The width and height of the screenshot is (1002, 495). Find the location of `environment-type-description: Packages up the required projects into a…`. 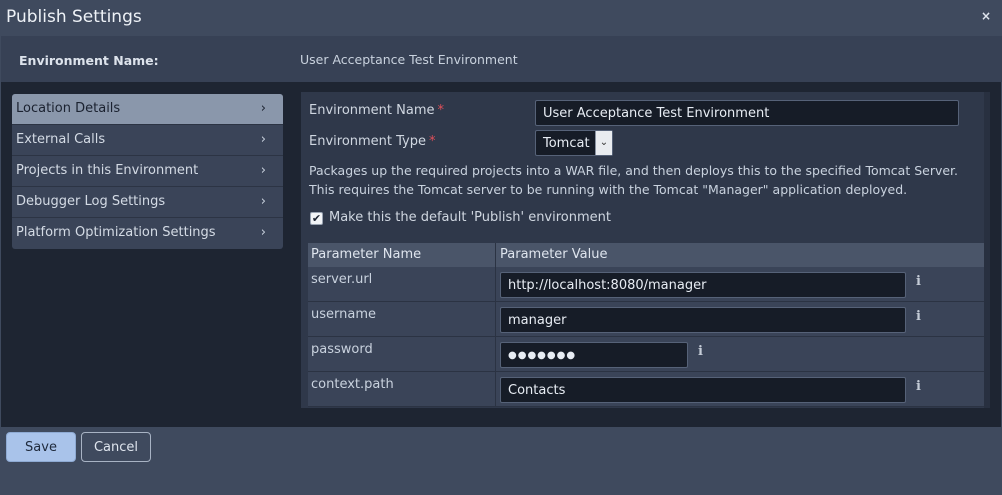

environment-type-description: Packages up the required projects into a… is located at coordinates (634, 180).